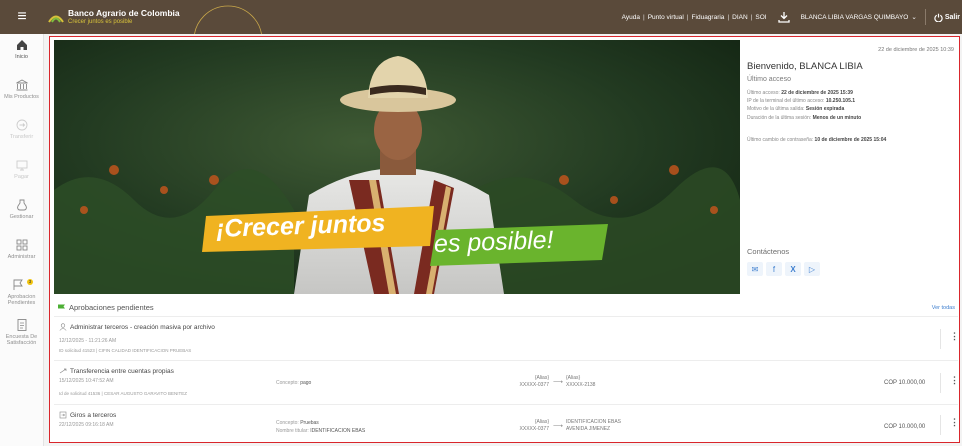 The image size is (962, 446). What do you see at coordinates (708, 17) in the screenshot?
I see `link-fiduagraria: Fiduagraria` at bounding box center [708, 17].